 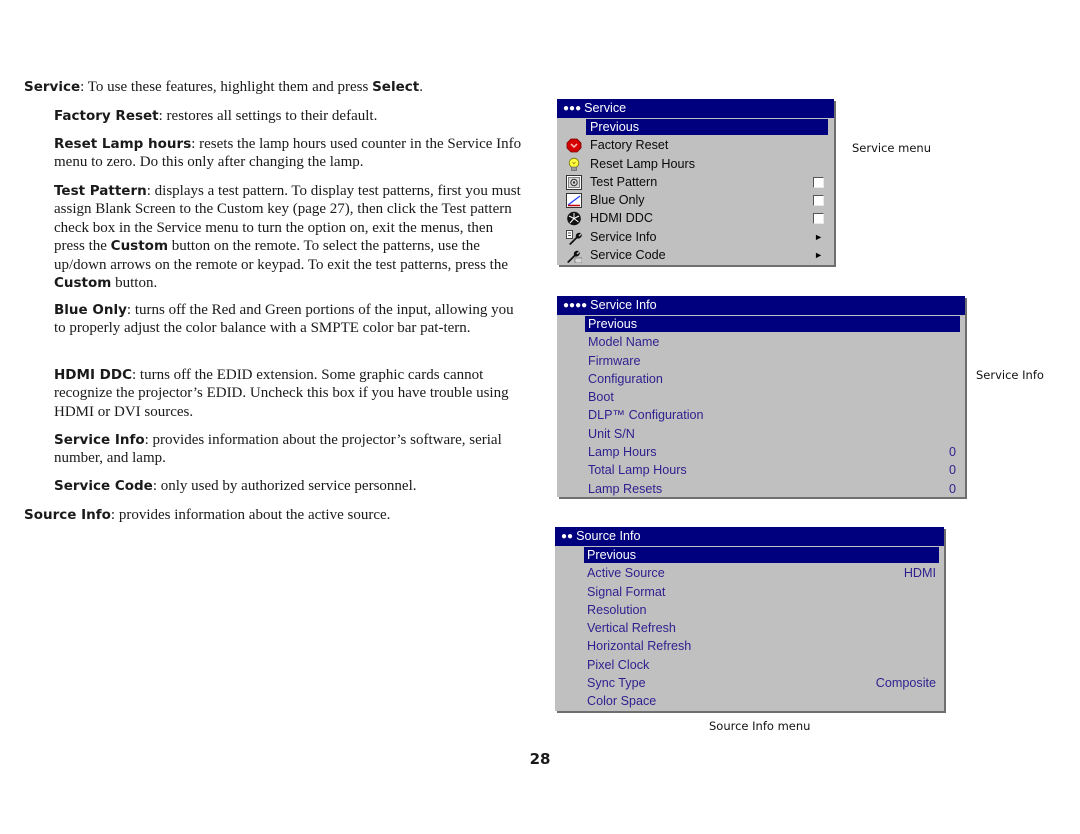 I want to click on menu-level-dots: ●●●, so click(x=572, y=108).